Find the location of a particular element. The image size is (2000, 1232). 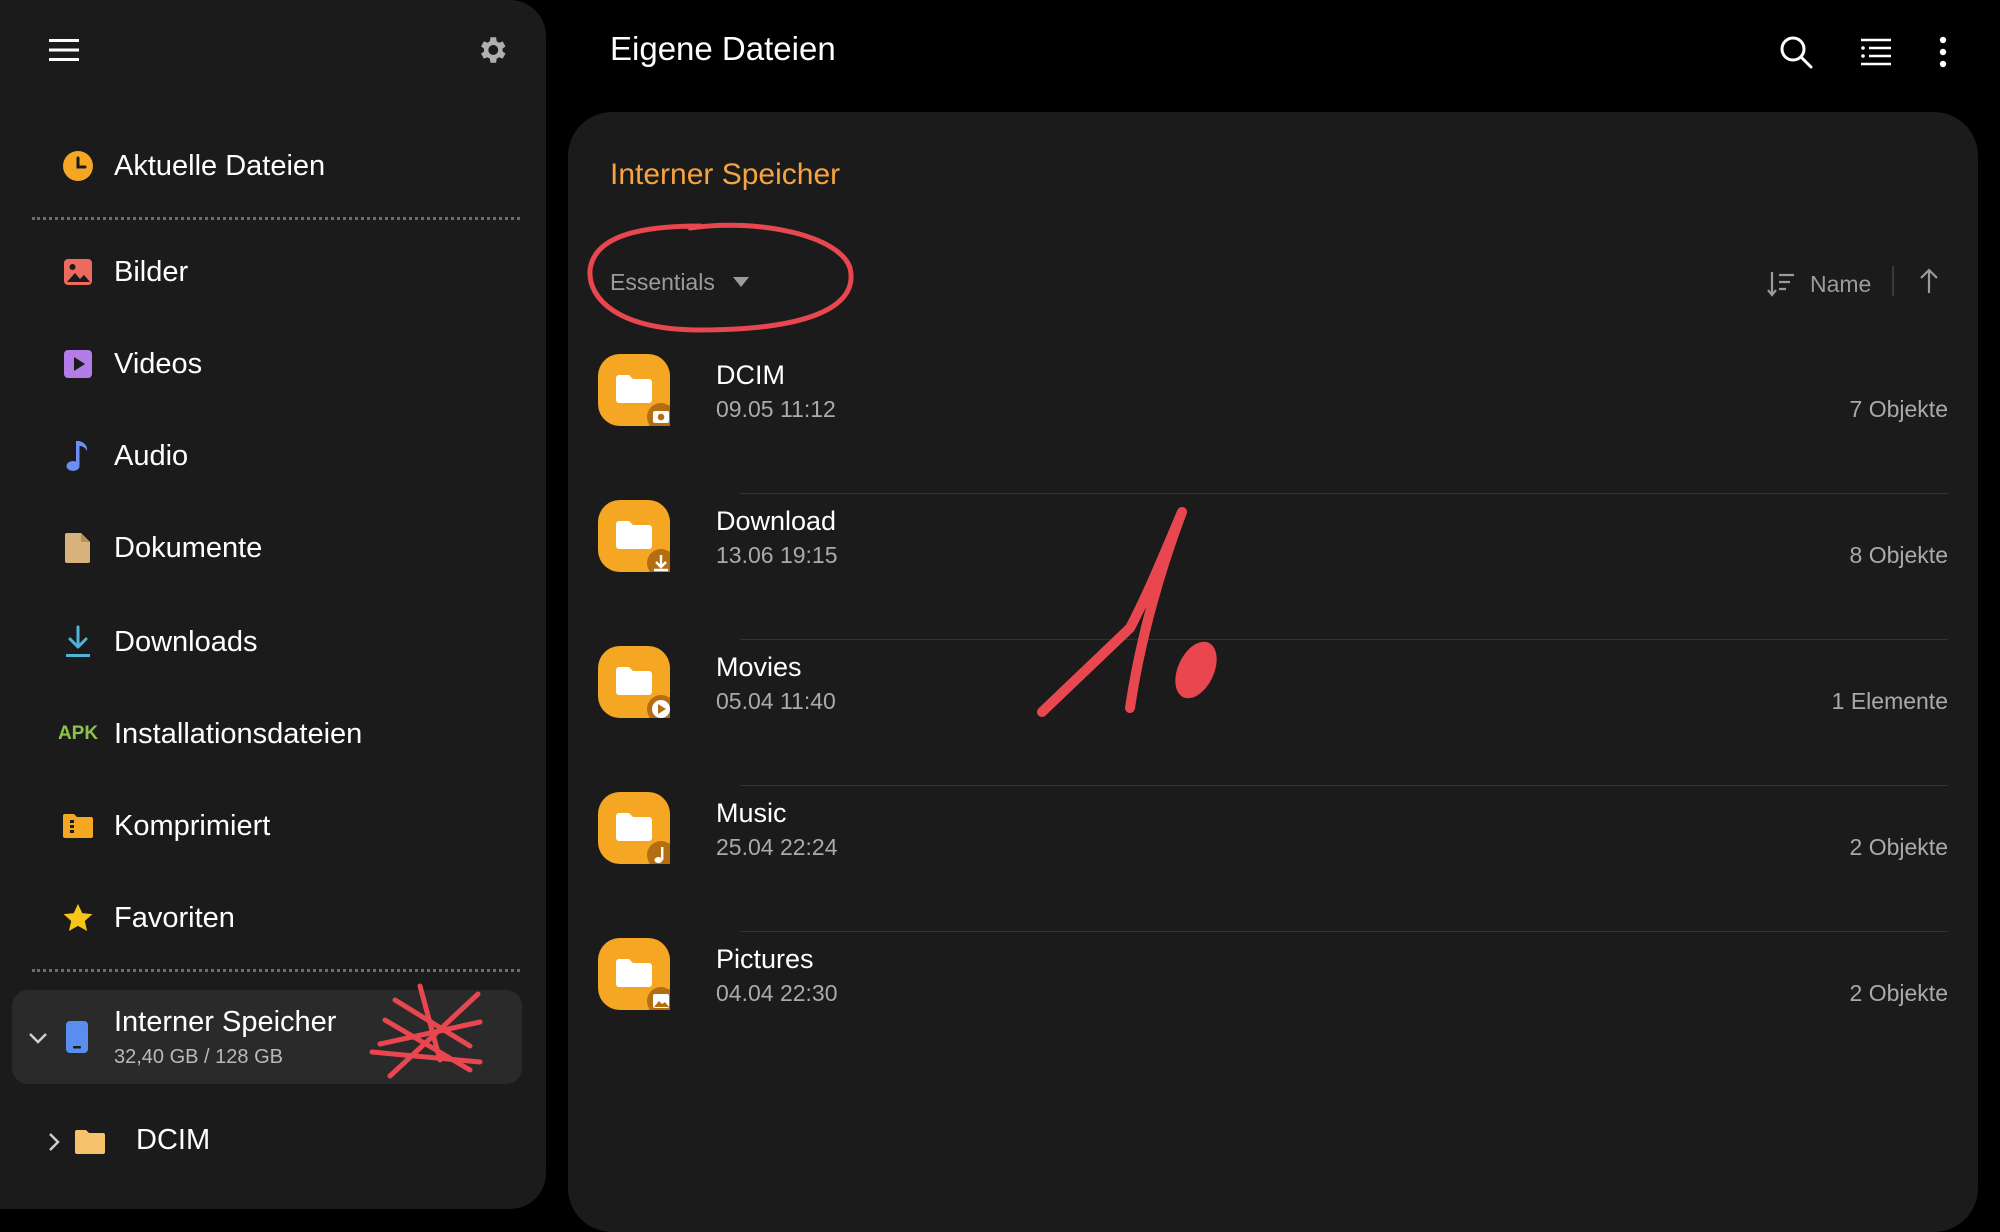

nav-item-label: Dokumente is located at coordinates (188, 547).